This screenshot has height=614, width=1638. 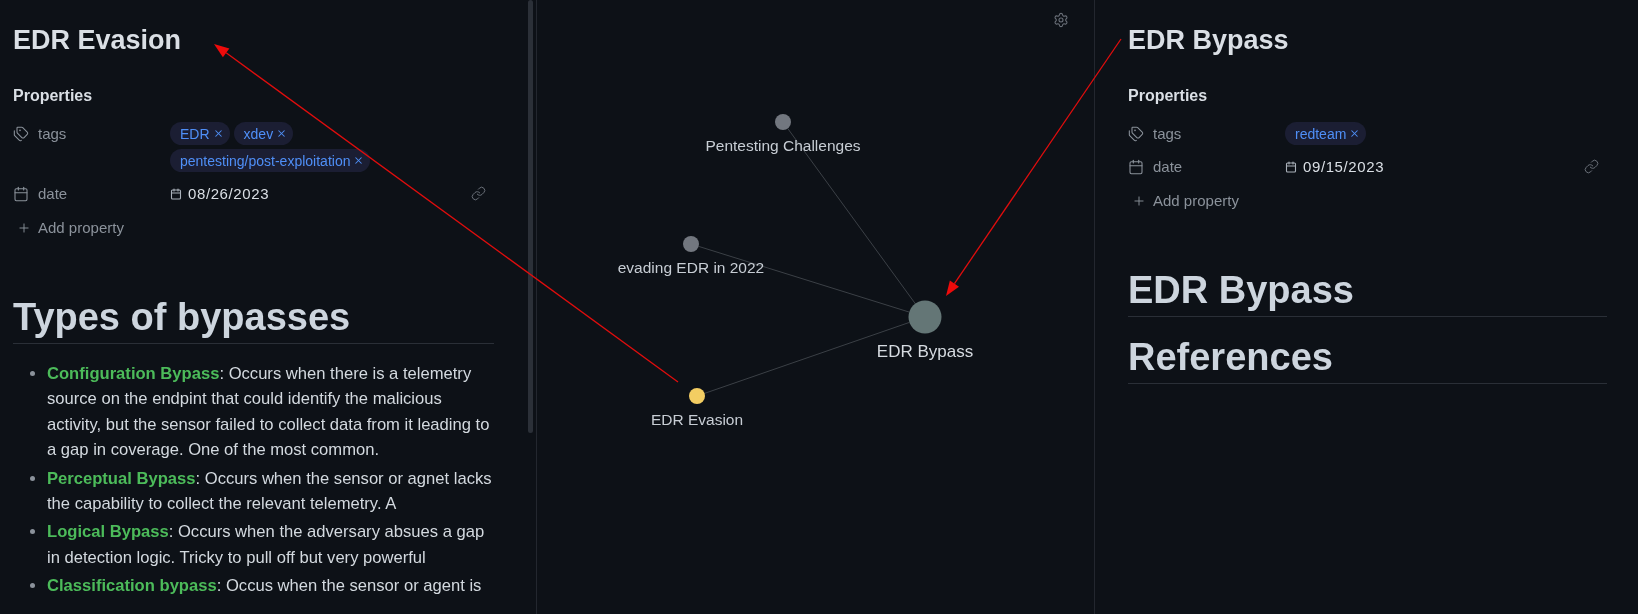 I want to click on list-item: Logical Bypass: Occurs when the adversary absues a gap in detection logic. Tricky to pull off but very powerful, so click(x=266, y=545).